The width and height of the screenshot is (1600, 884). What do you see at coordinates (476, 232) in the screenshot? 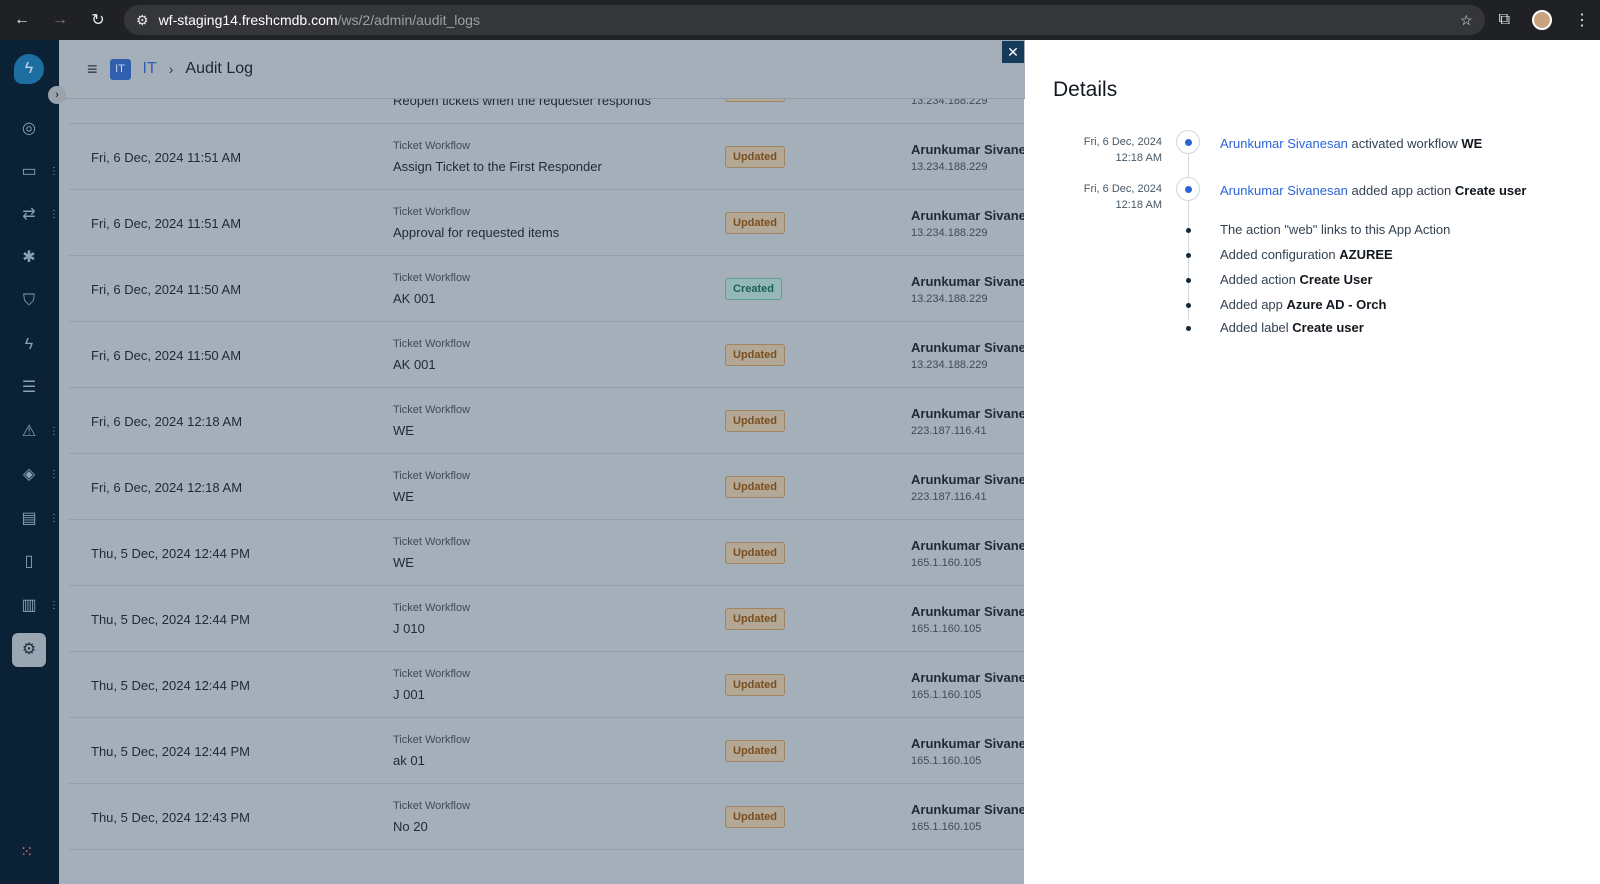
I see `row-name: Approval for requested items` at bounding box center [476, 232].